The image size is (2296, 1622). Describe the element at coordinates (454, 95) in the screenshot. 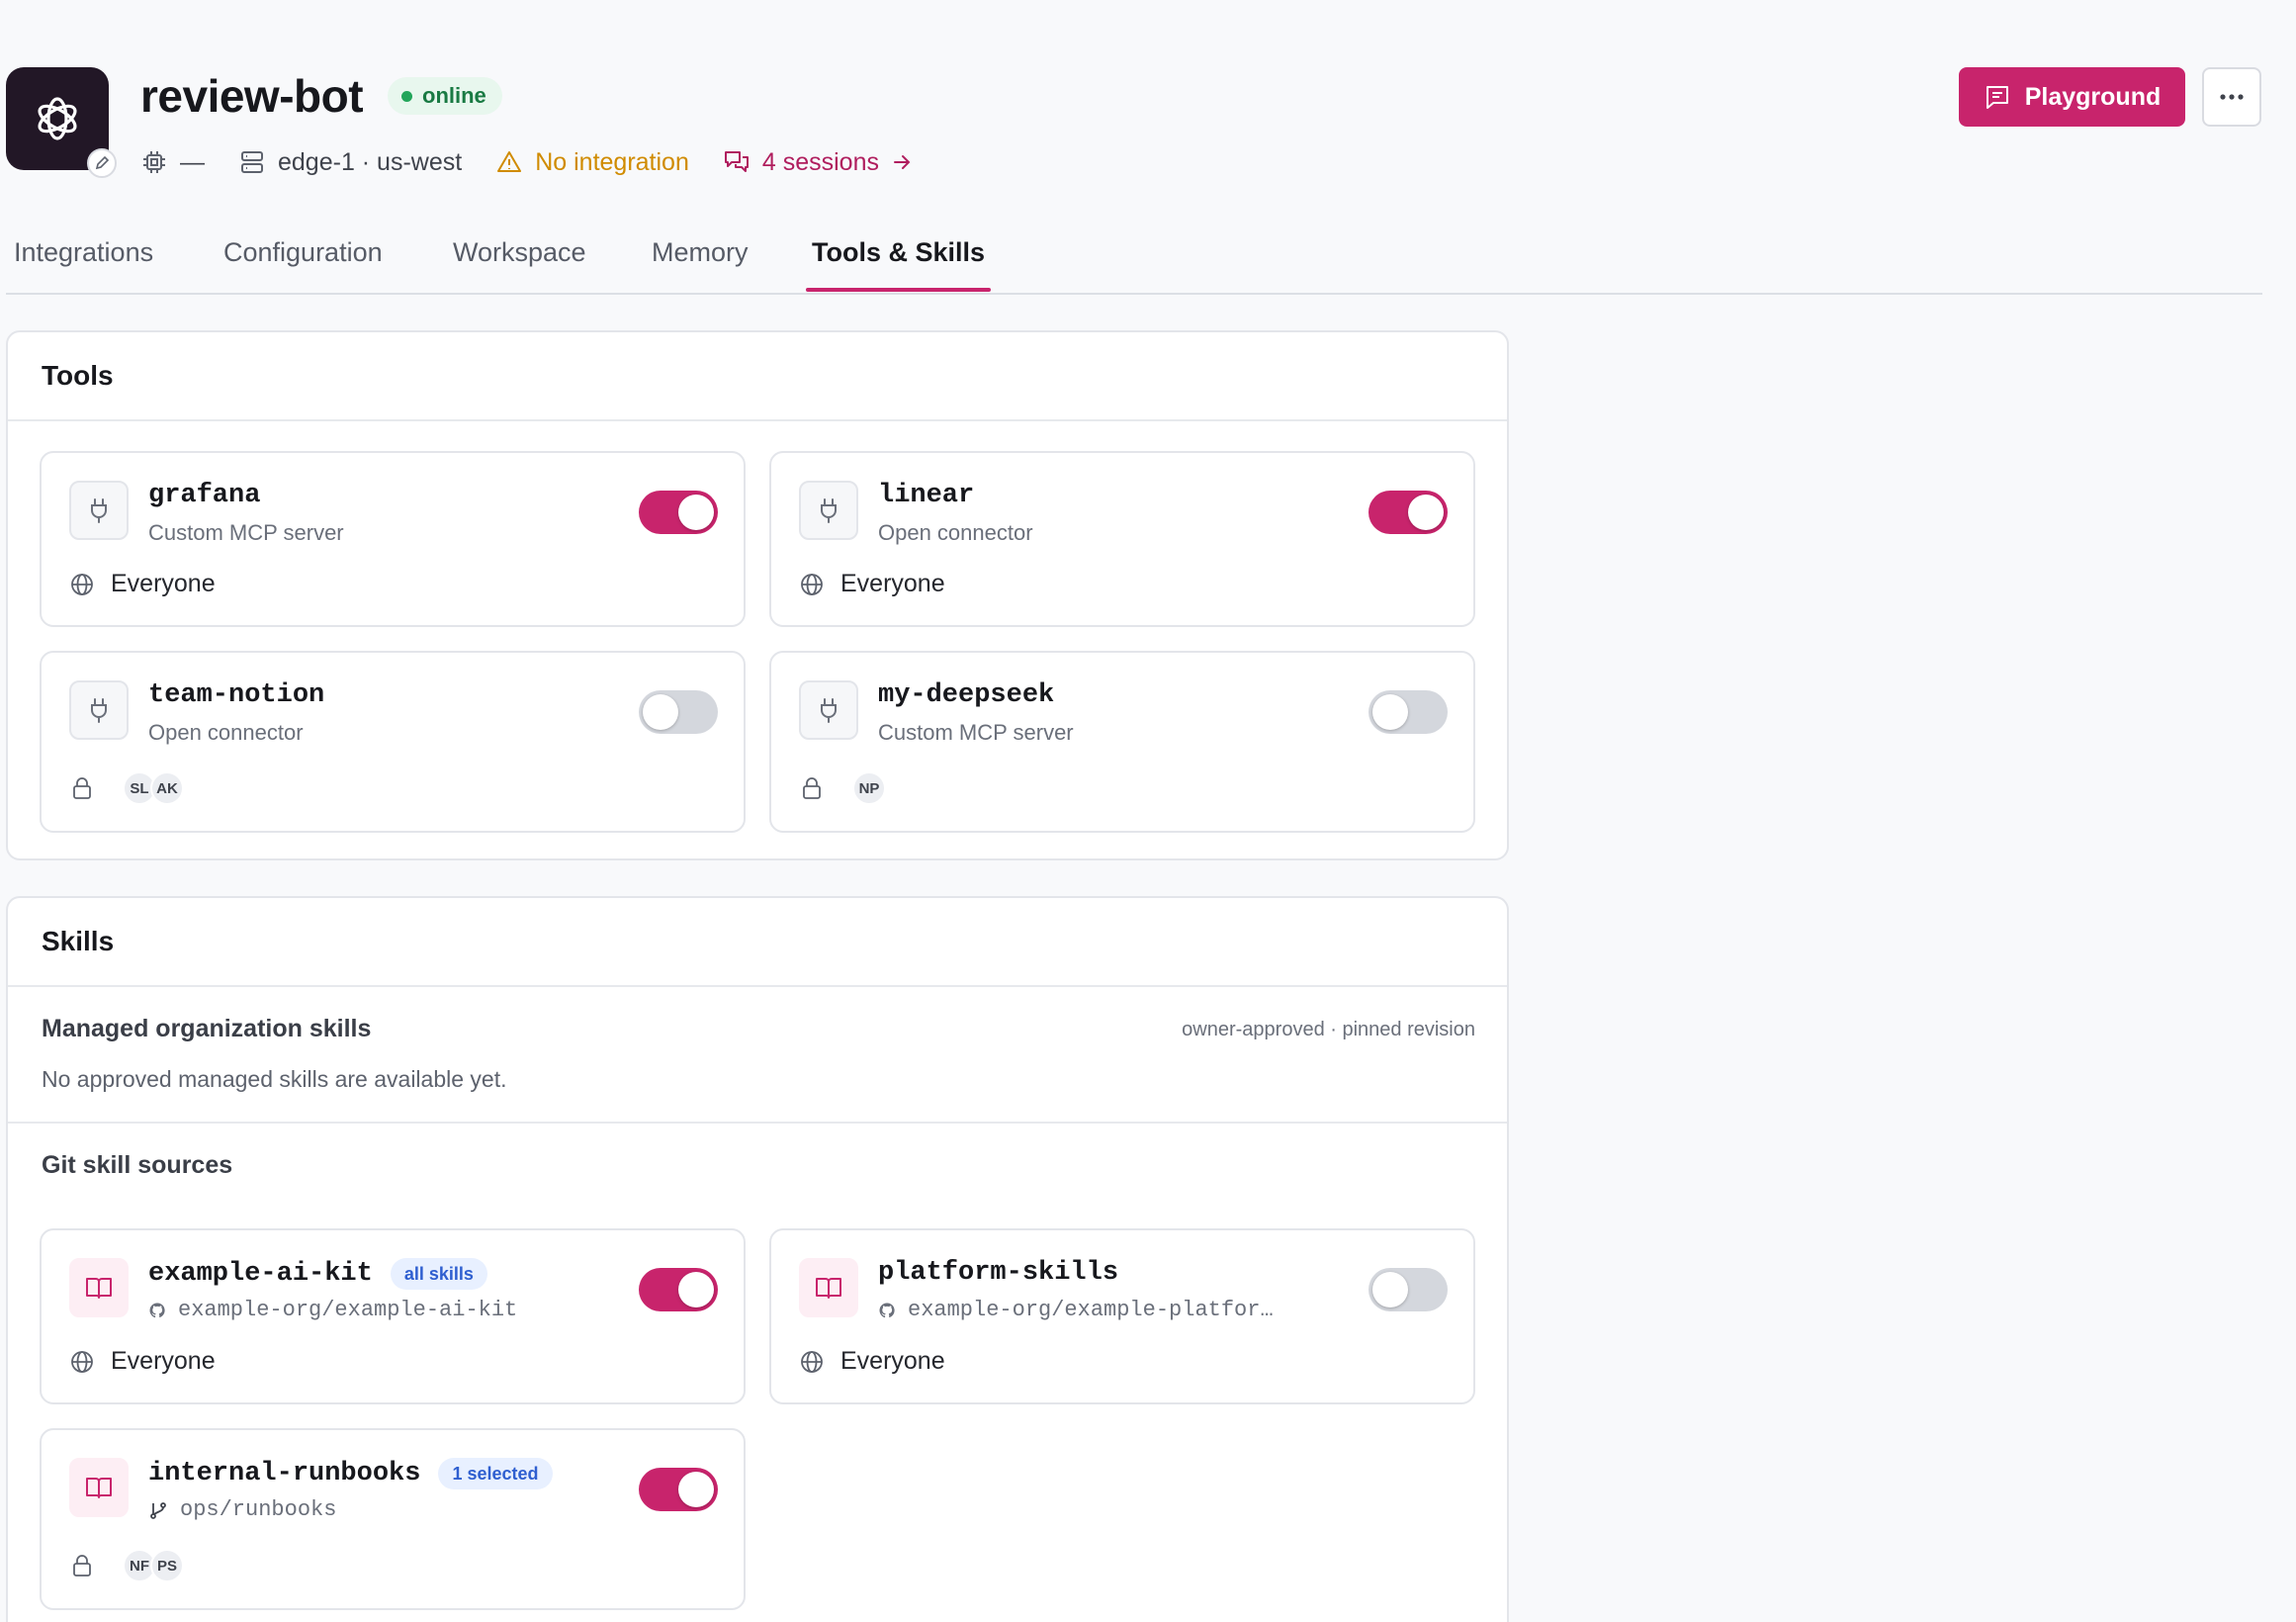

I see `status-label: online` at that location.